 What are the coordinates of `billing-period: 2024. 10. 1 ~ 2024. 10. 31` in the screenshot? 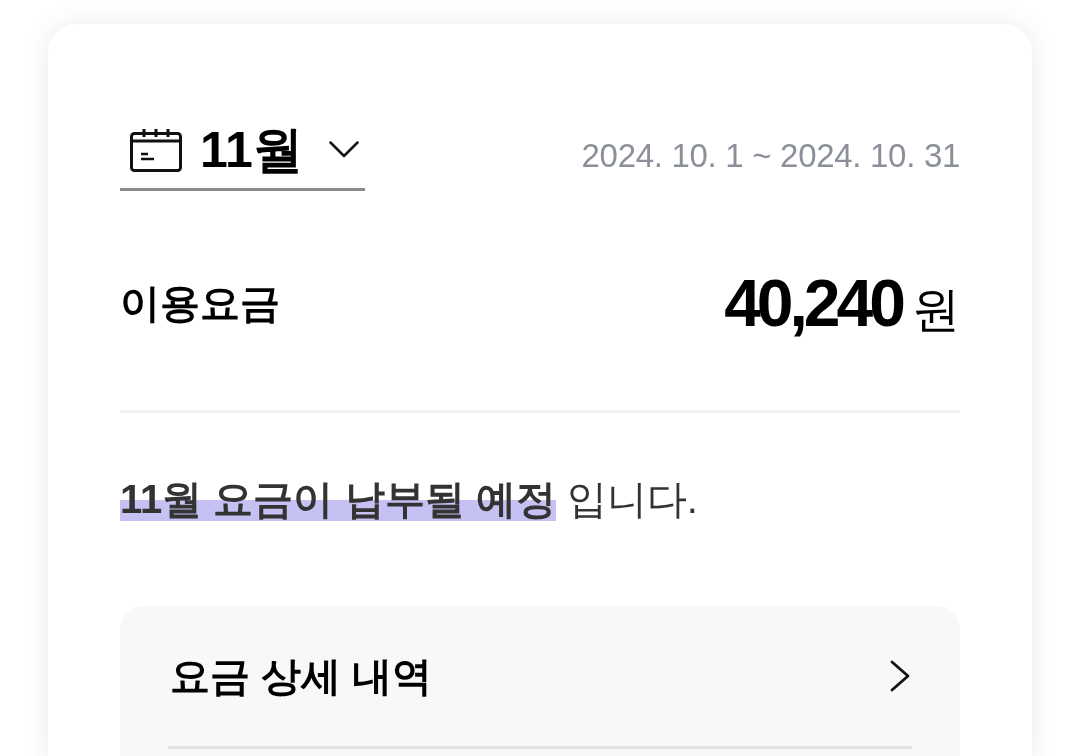 It's located at (770, 156).